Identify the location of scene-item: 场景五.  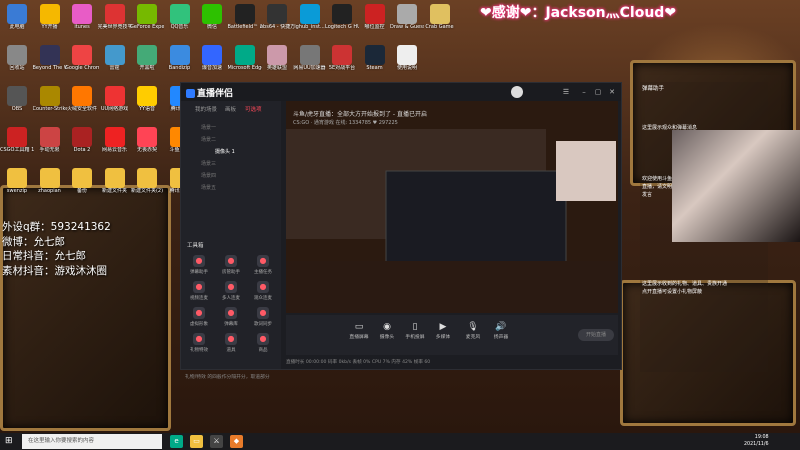
(239, 188).